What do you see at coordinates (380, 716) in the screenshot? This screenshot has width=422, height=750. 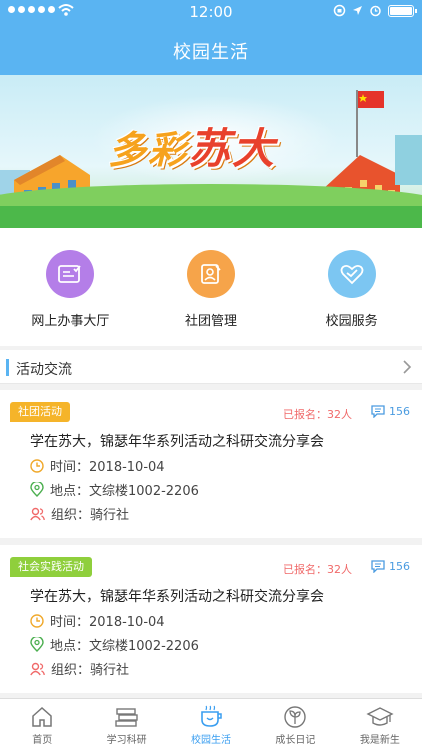 I see `graduation-cap-icon` at bounding box center [380, 716].